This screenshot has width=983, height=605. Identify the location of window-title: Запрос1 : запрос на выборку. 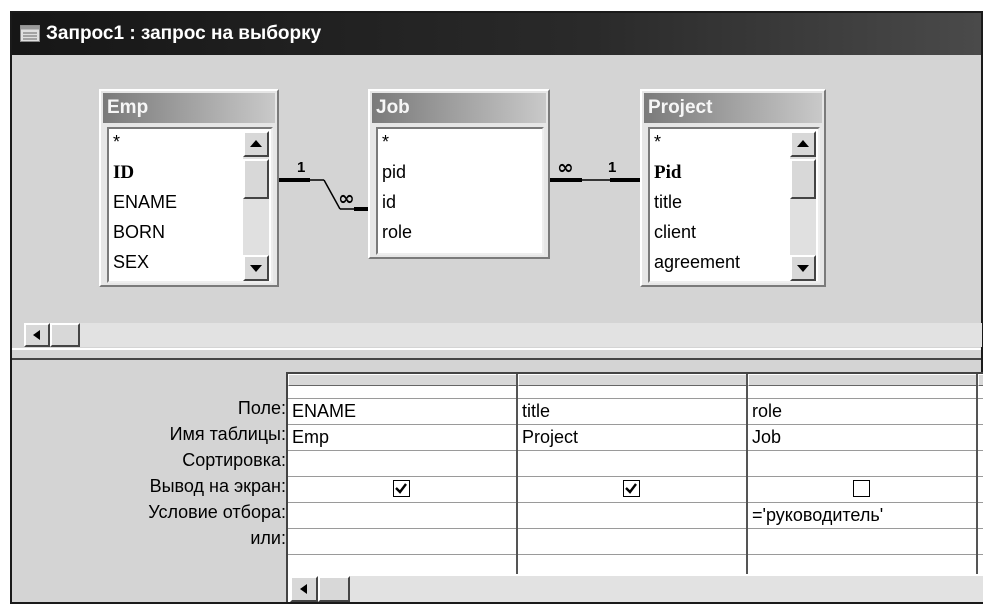
(184, 33).